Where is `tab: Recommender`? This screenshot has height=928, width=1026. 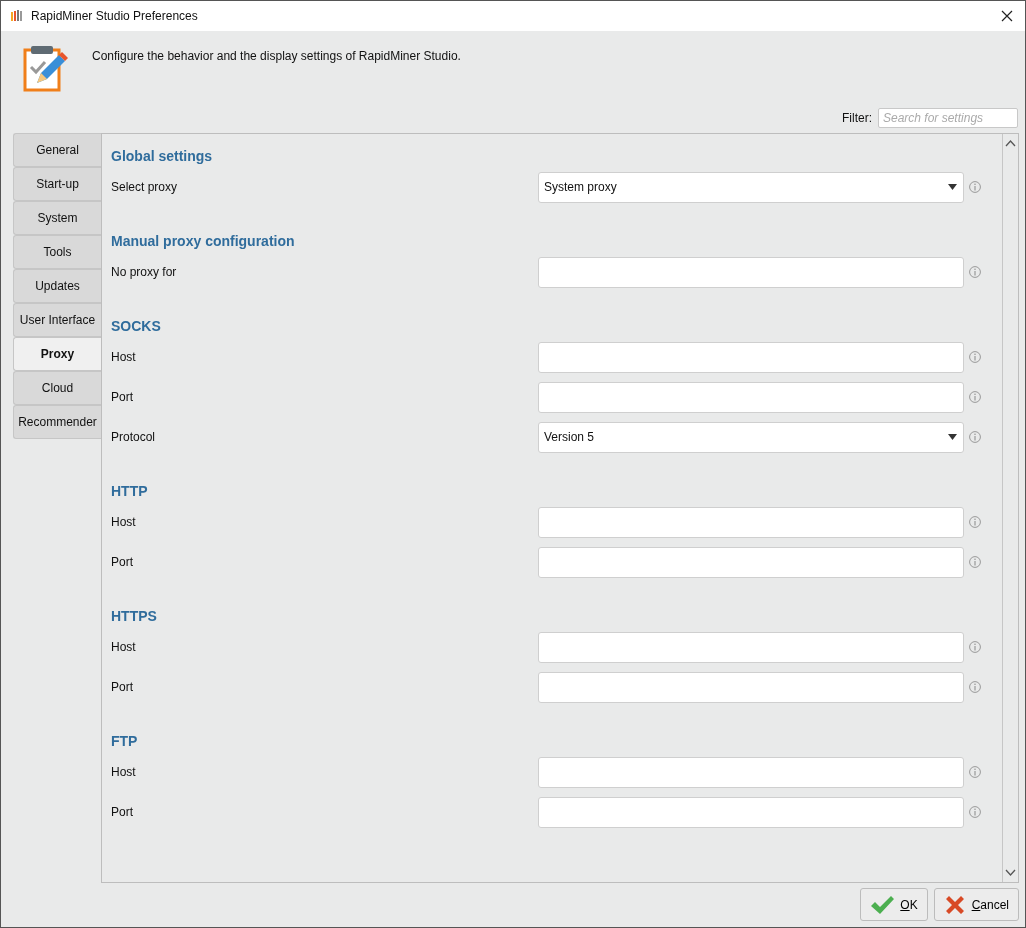 tab: Recommender is located at coordinates (57, 422).